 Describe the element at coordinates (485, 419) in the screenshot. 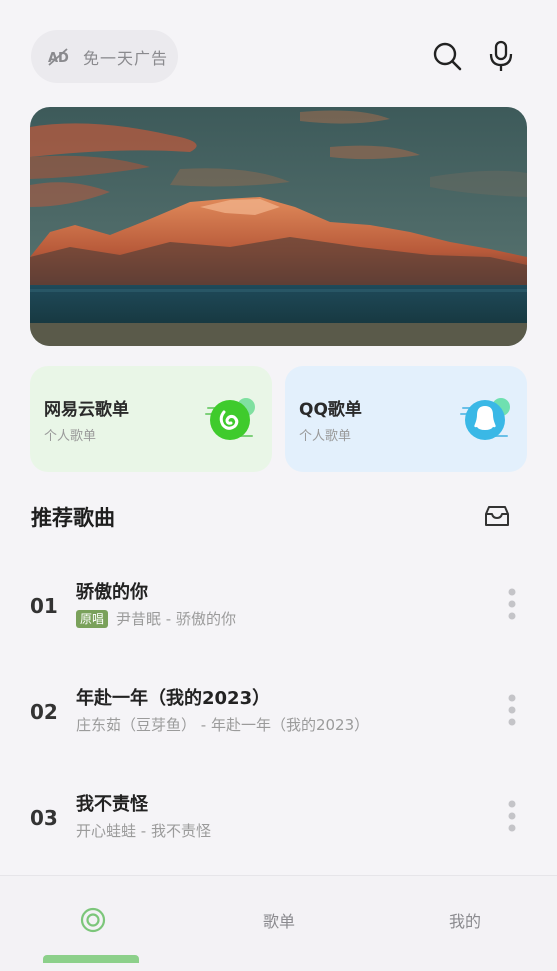

I see `qq-penguin-logo` at that location.